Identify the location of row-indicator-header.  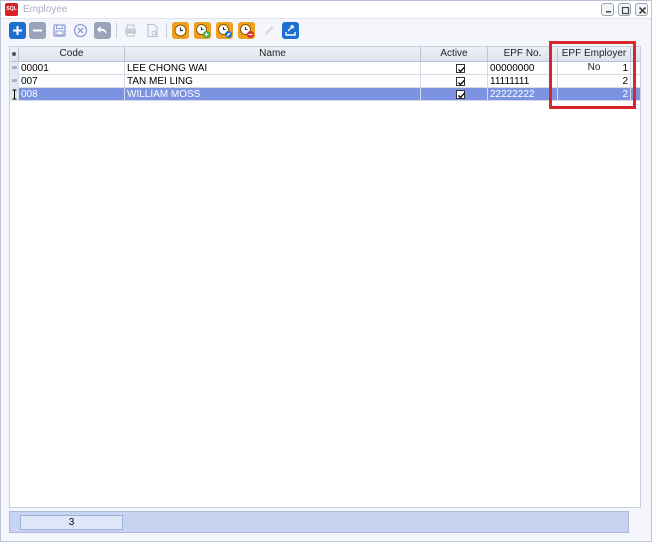
(14, 54).